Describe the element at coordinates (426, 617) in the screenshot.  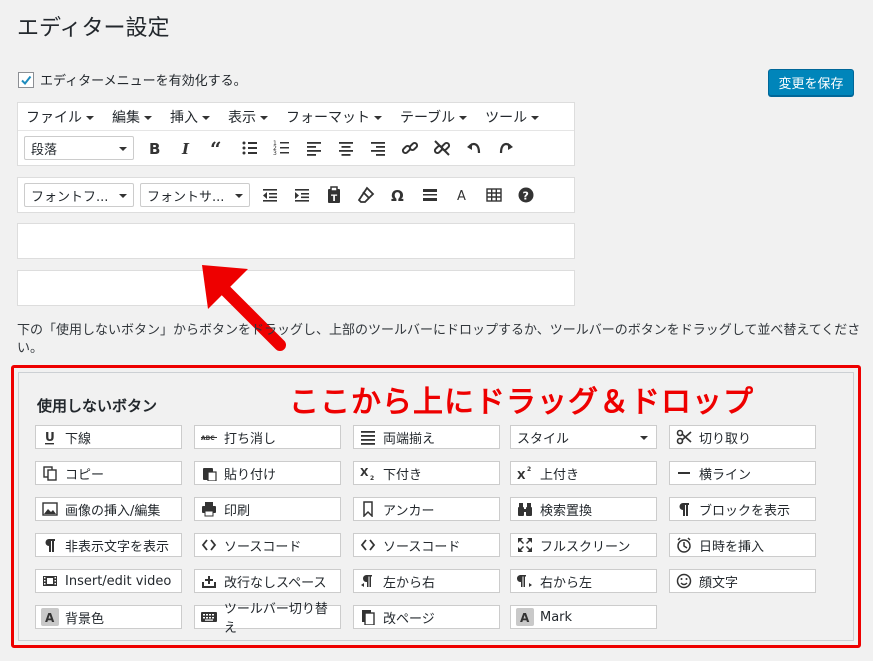
I see `unused-button-page-break: 改ページ` at that location.